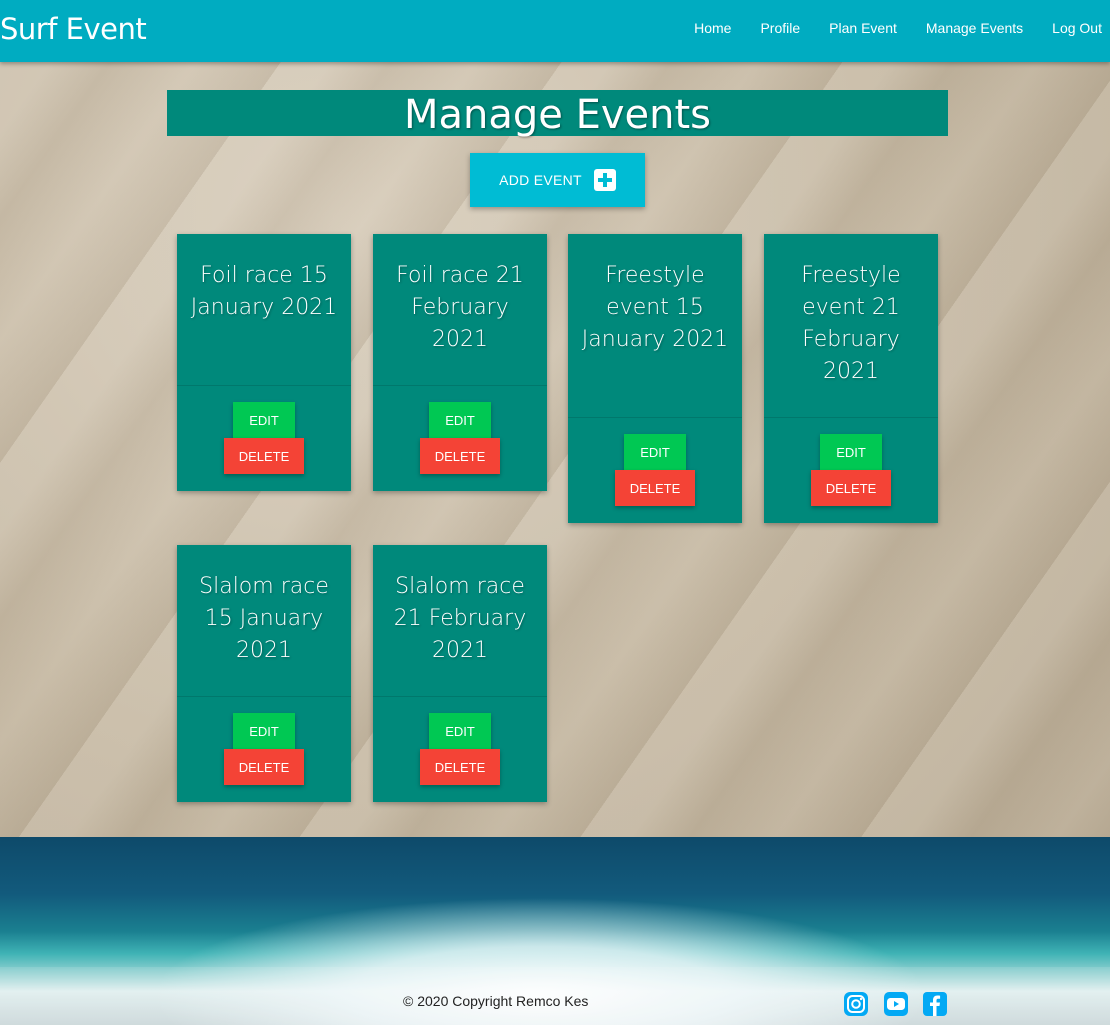 The height and width of the screenshot is (1025, 1110). I want to click on page-title: Manage Events, so click(557, 115).